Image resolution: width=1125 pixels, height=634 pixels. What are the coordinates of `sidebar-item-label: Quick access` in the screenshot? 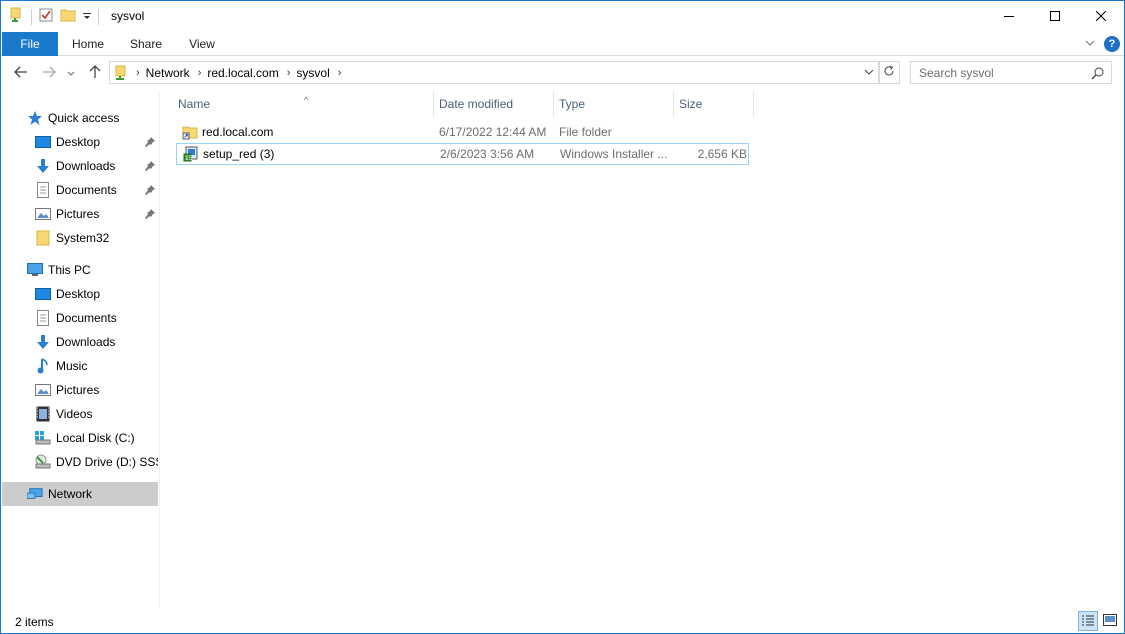 It's located at (84, 118).